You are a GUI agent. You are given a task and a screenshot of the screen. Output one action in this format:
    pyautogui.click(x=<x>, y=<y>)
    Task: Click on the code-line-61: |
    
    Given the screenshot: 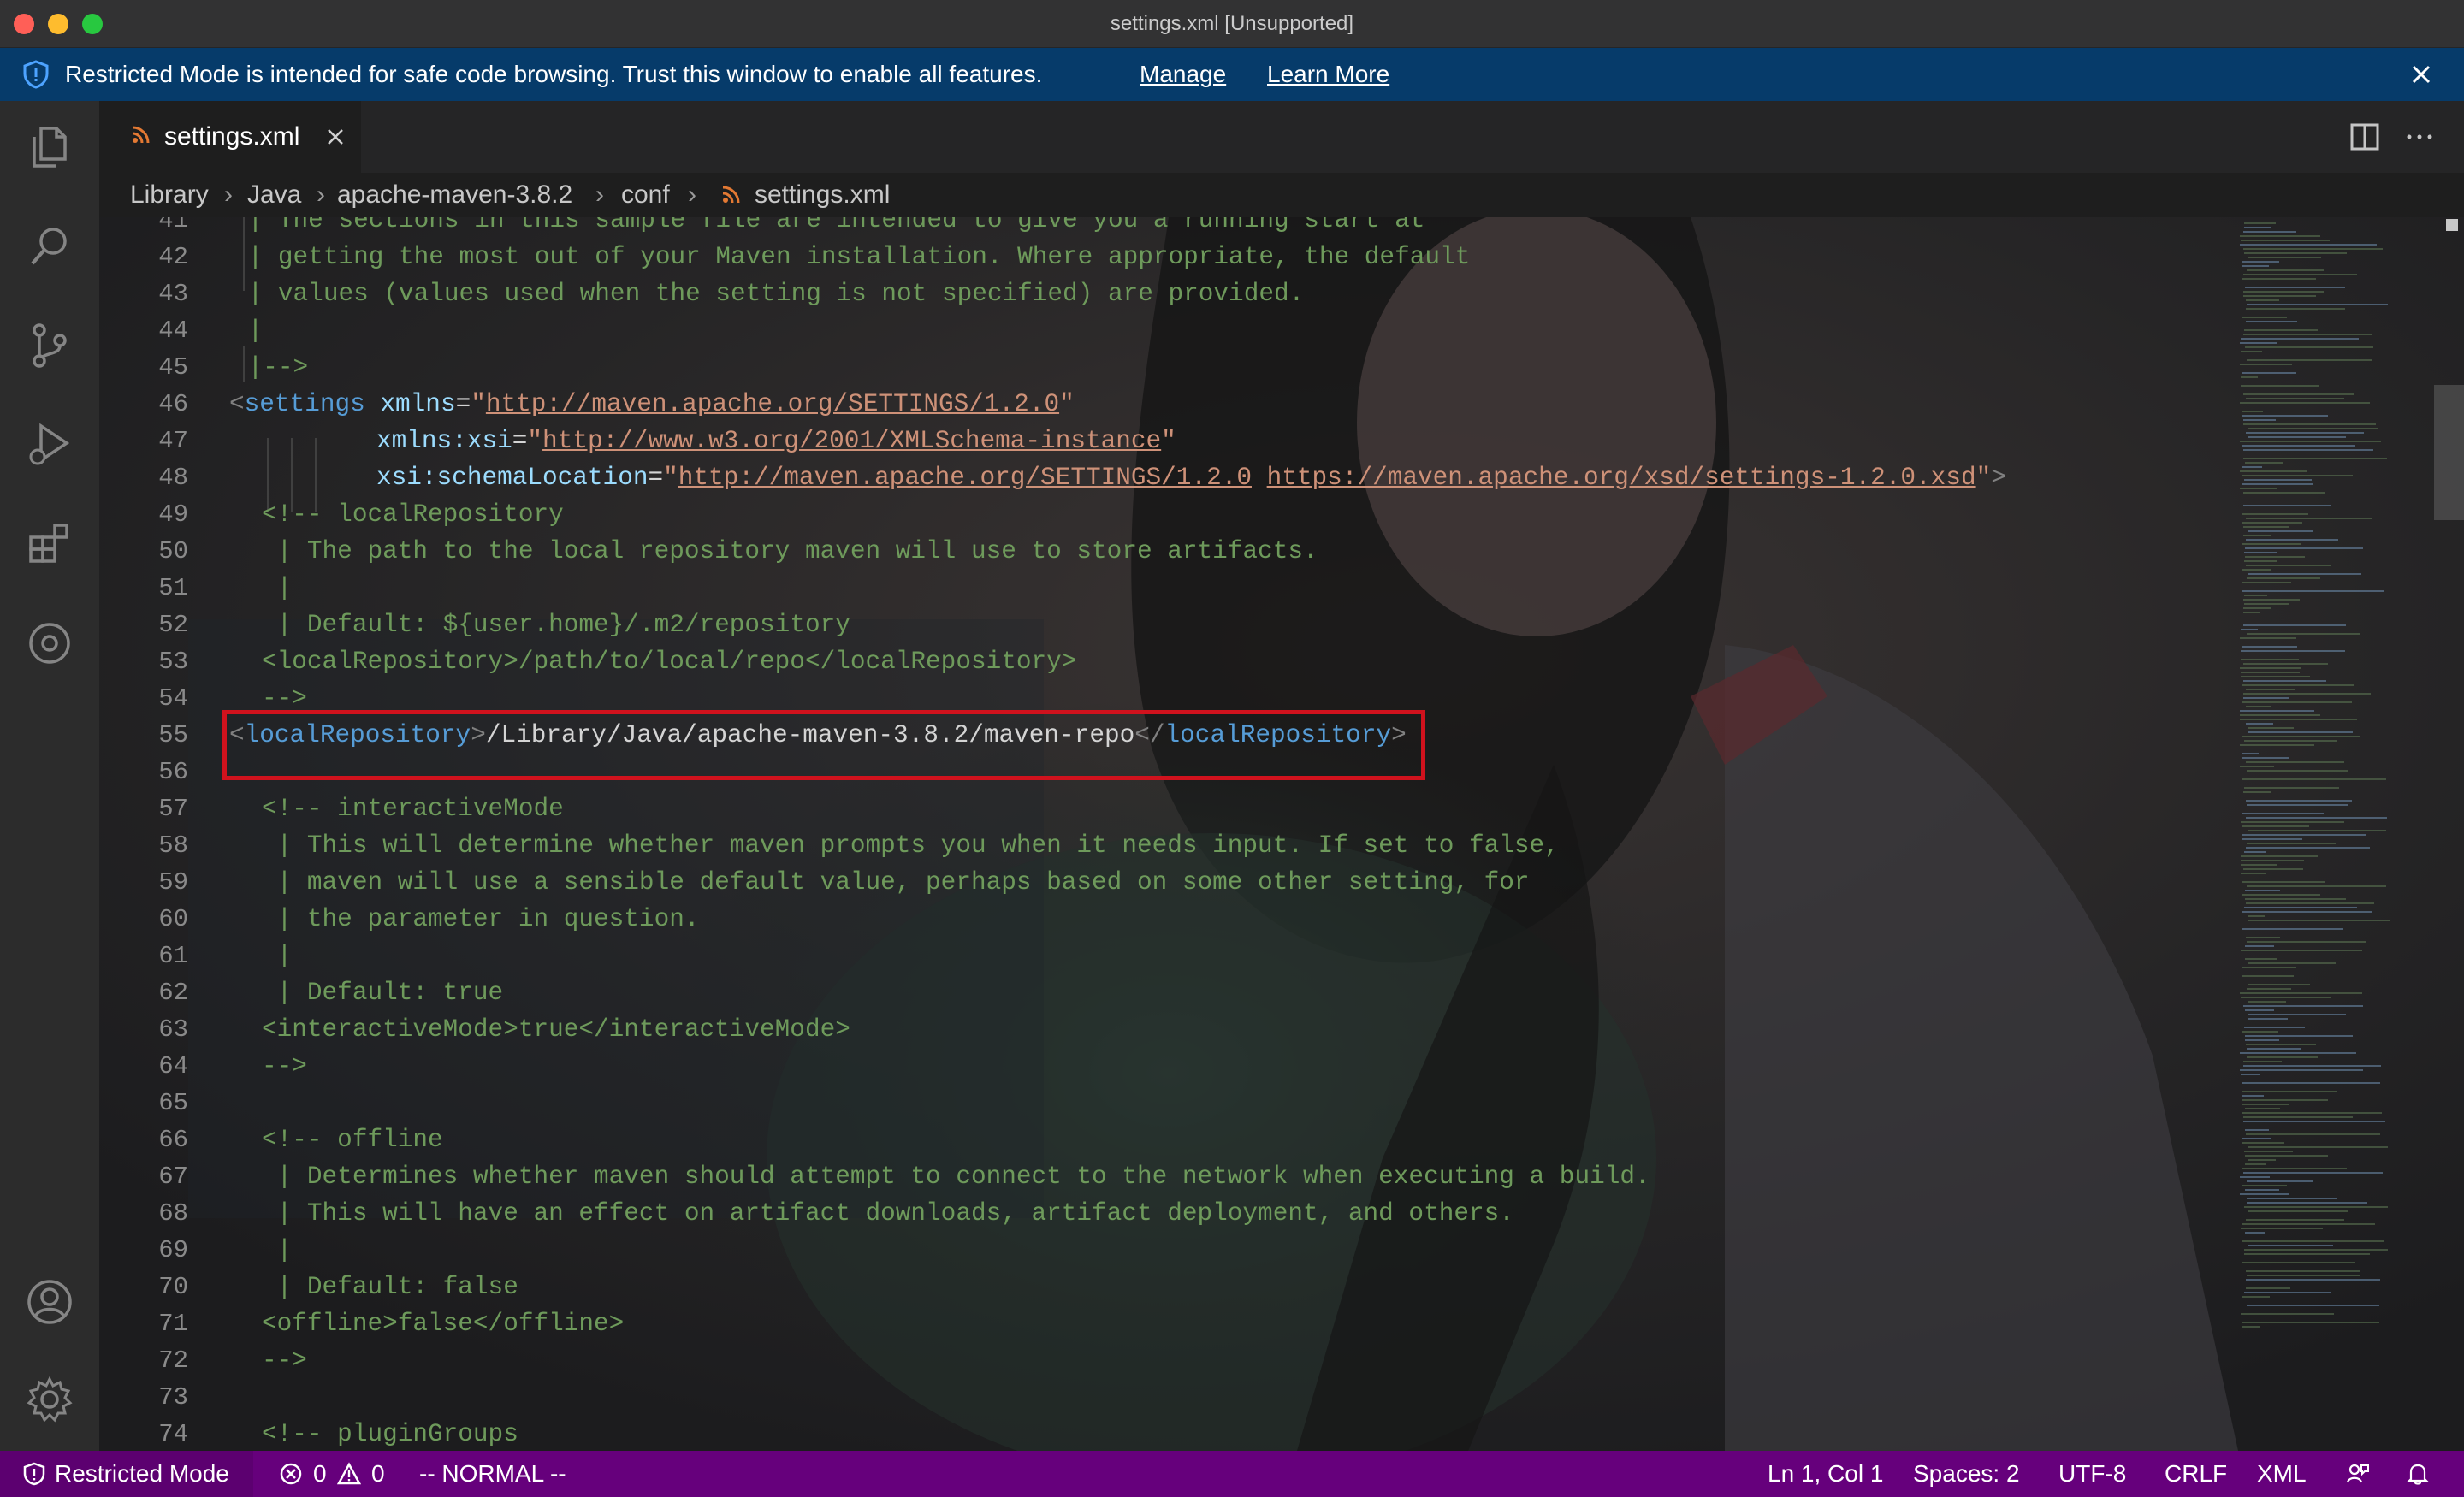 What is the action you would take?
    pyautogui.click(x=277, y=956)
    